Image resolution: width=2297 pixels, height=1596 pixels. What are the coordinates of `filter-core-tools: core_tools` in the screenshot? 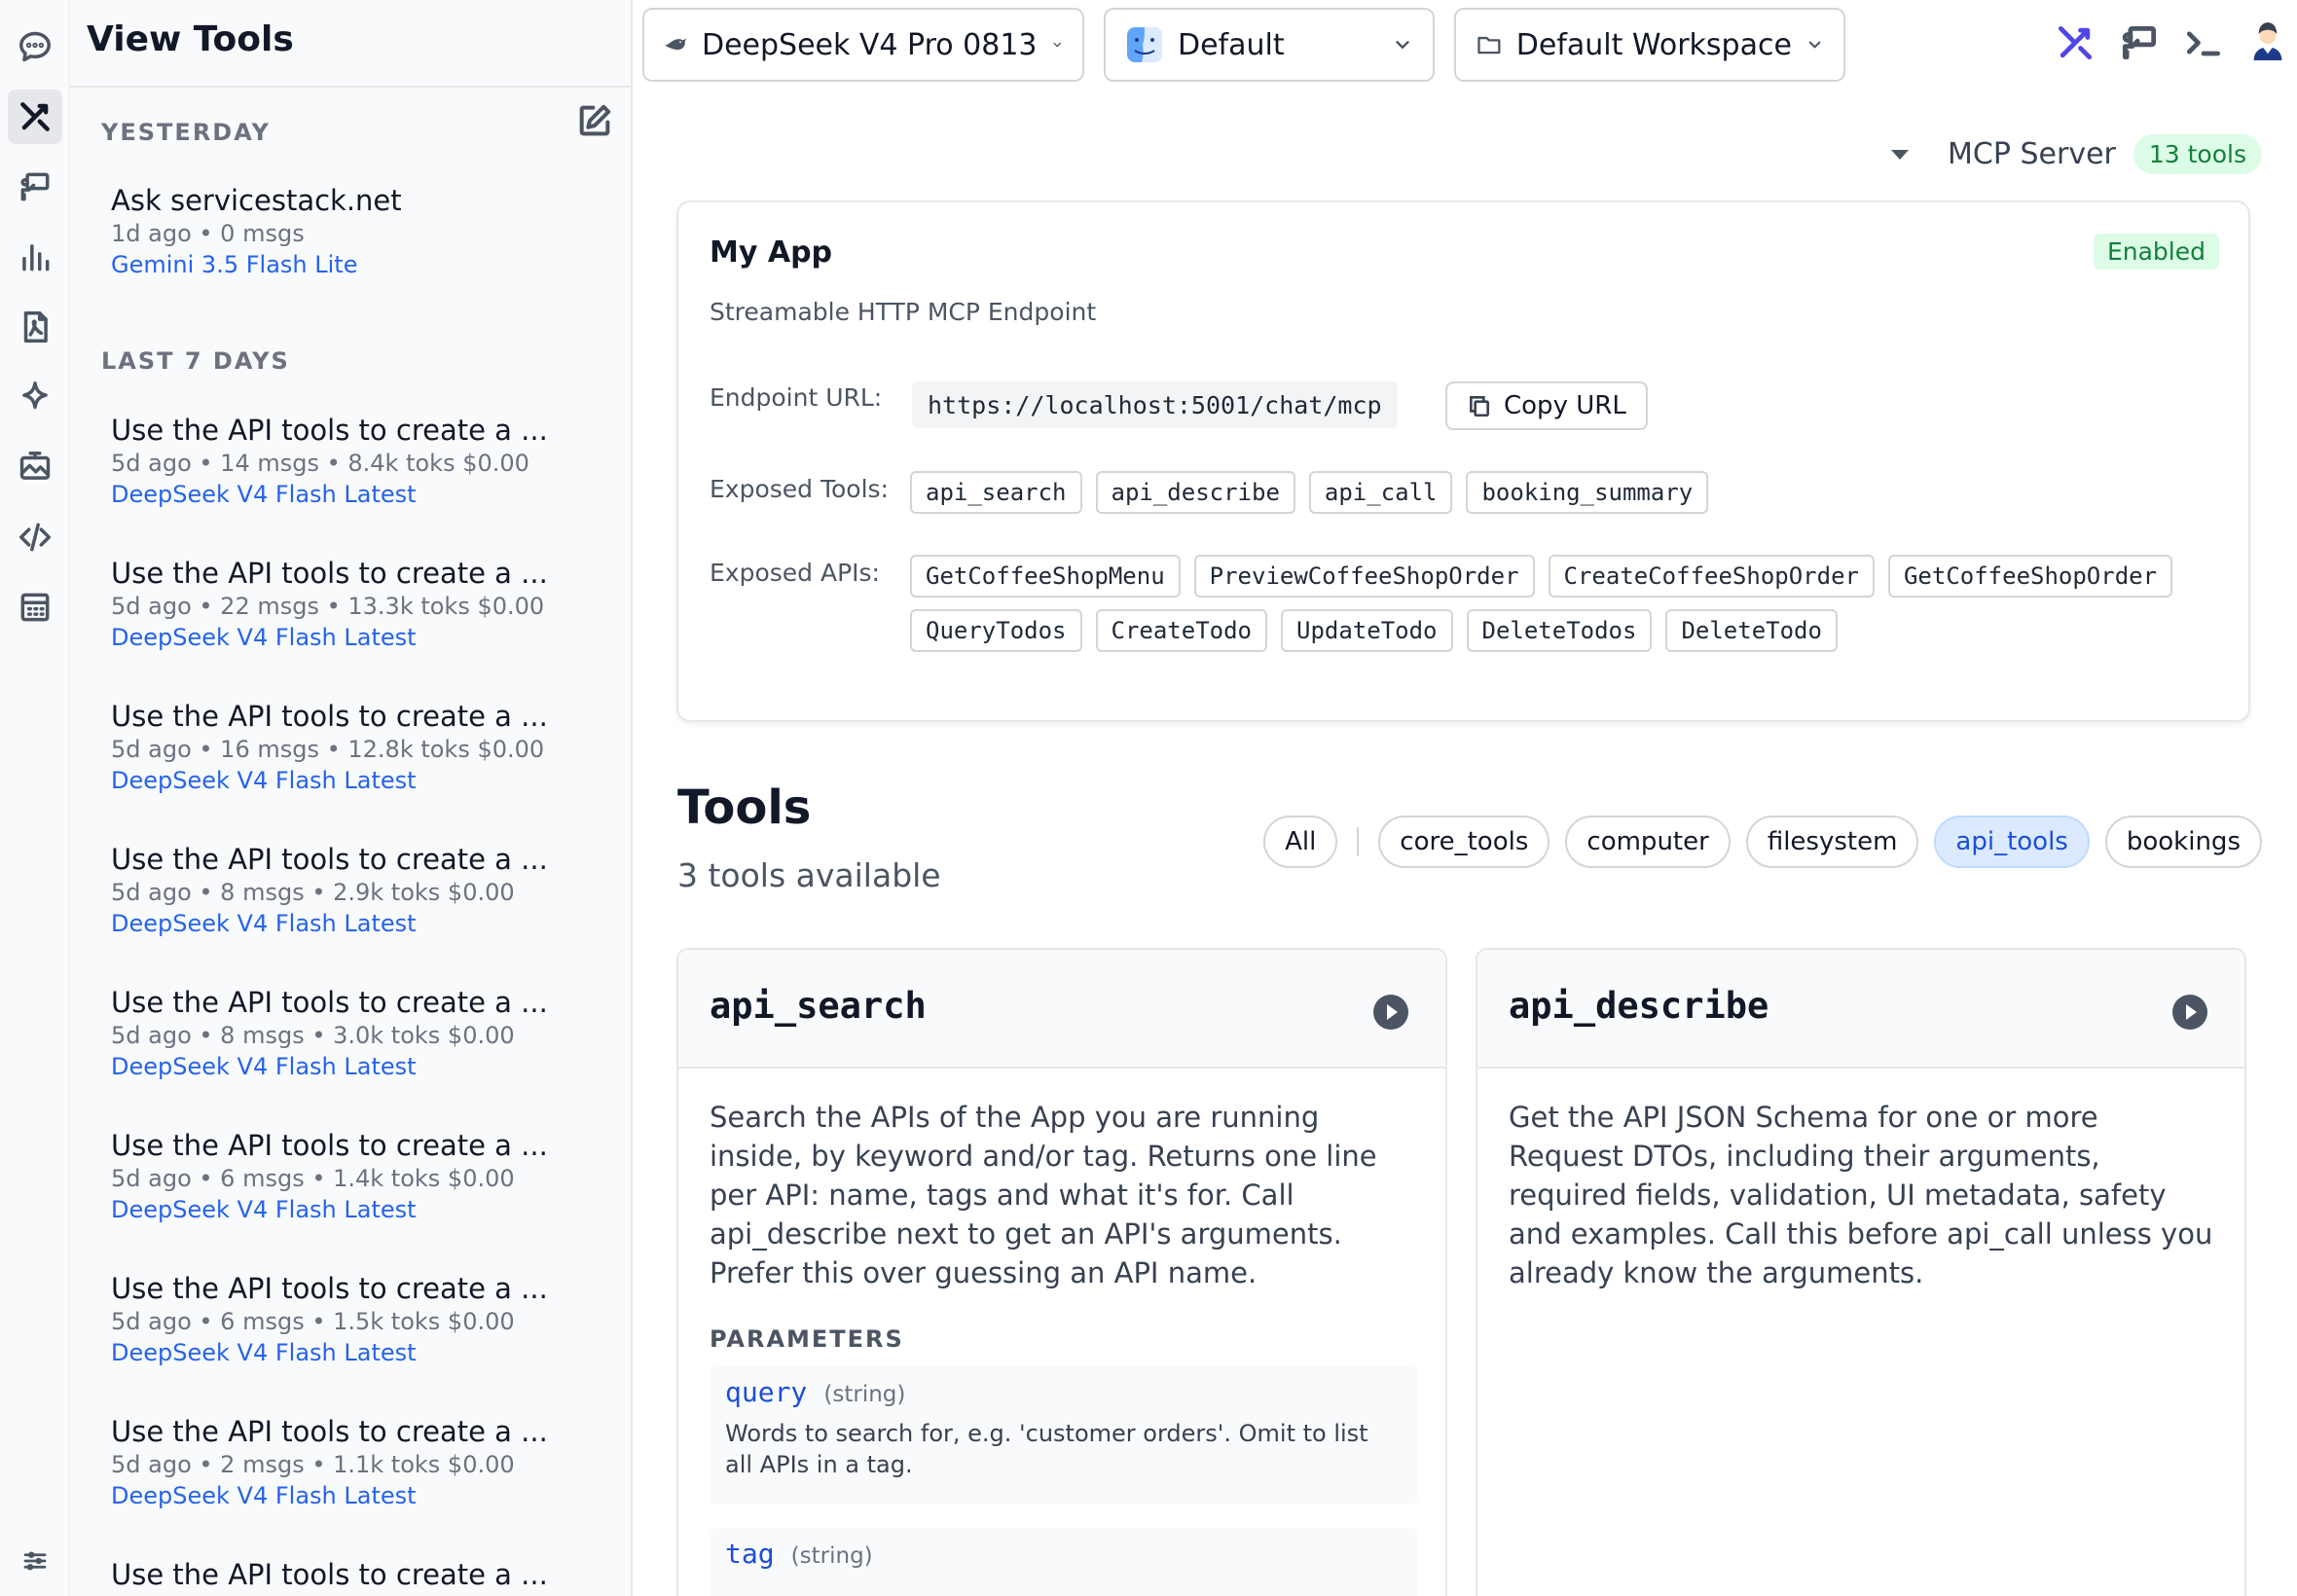 It's located at (1464, 842).